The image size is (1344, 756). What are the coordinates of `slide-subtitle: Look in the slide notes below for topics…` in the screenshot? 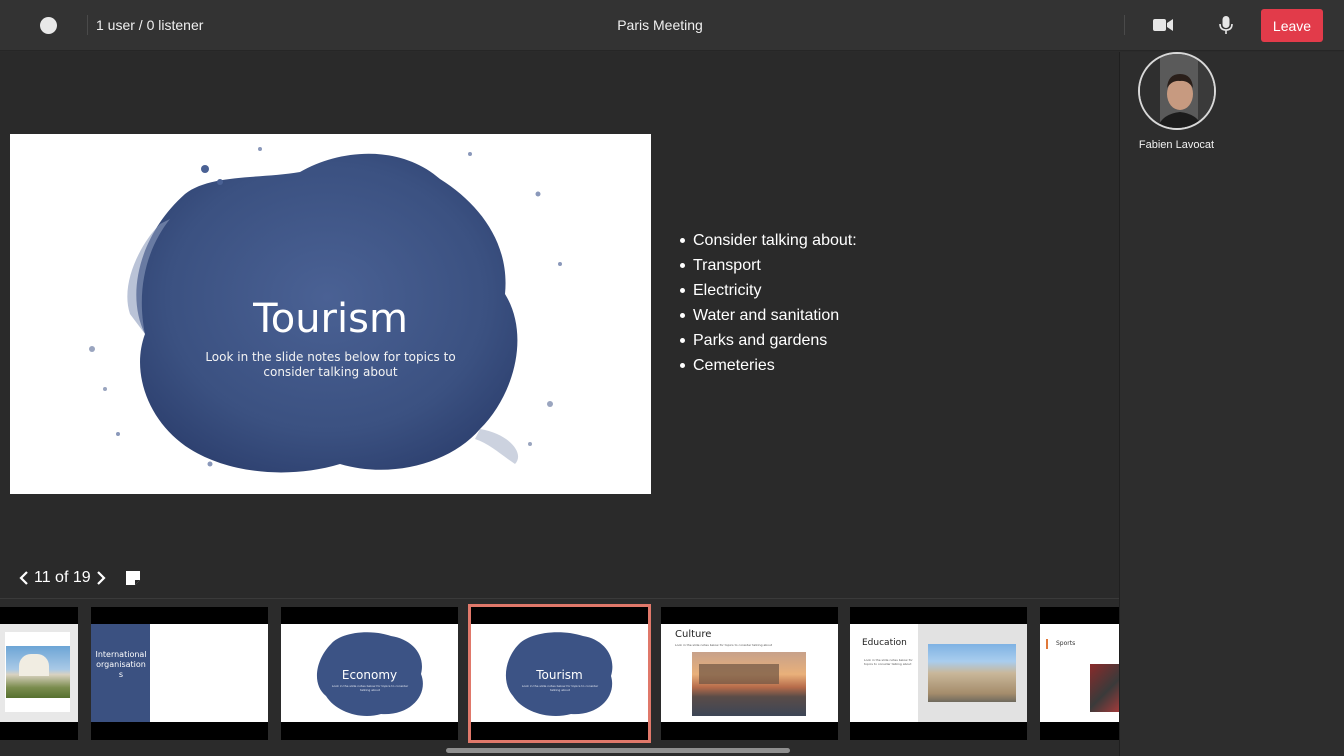 It's located at (330, 364).